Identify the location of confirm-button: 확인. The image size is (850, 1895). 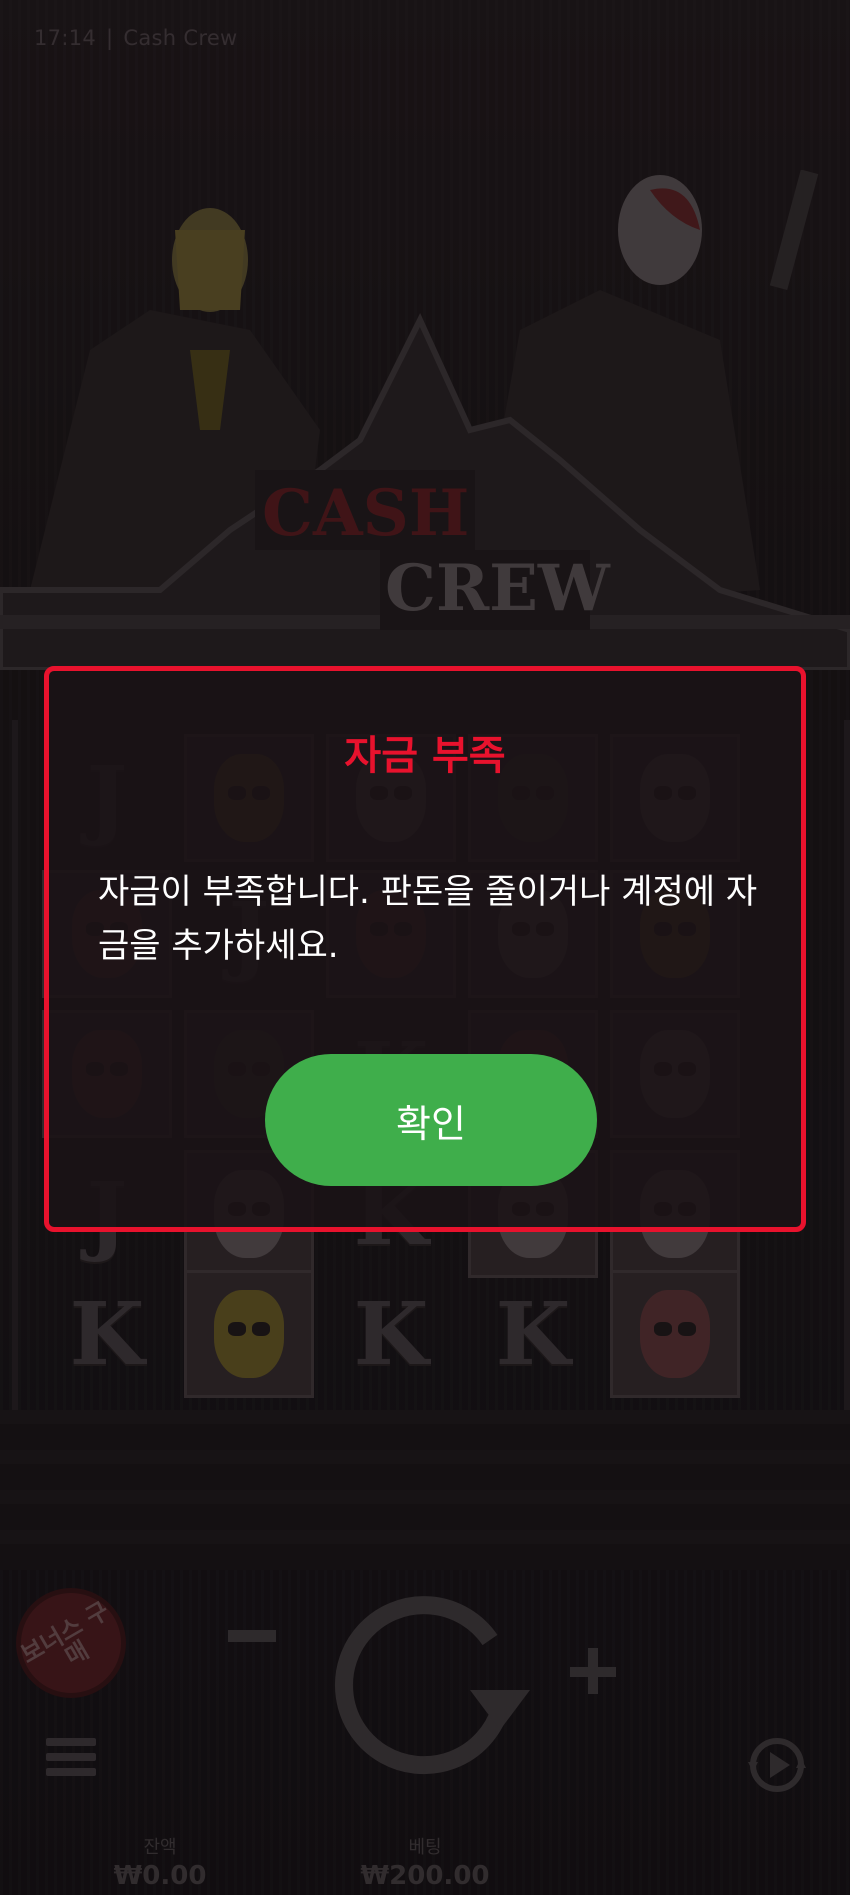
(431, 1120).